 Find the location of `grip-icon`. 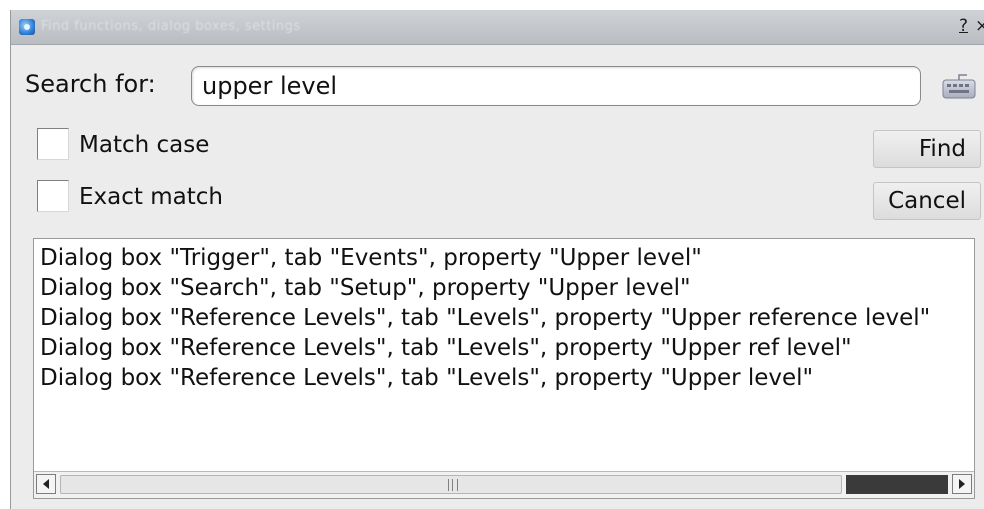

grip-icon is located at coordinates (453, 485).